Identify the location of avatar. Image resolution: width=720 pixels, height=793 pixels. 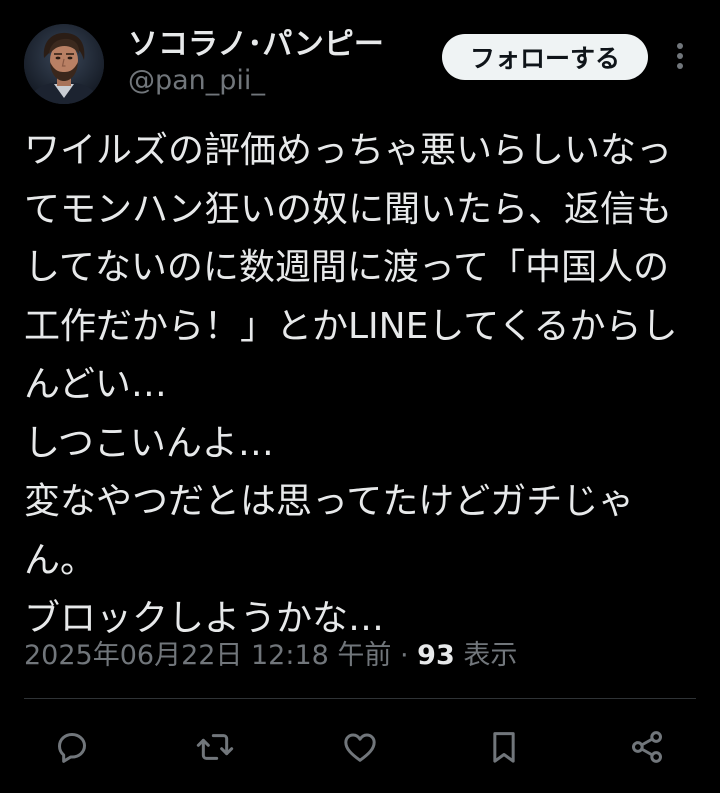
(64, 64).